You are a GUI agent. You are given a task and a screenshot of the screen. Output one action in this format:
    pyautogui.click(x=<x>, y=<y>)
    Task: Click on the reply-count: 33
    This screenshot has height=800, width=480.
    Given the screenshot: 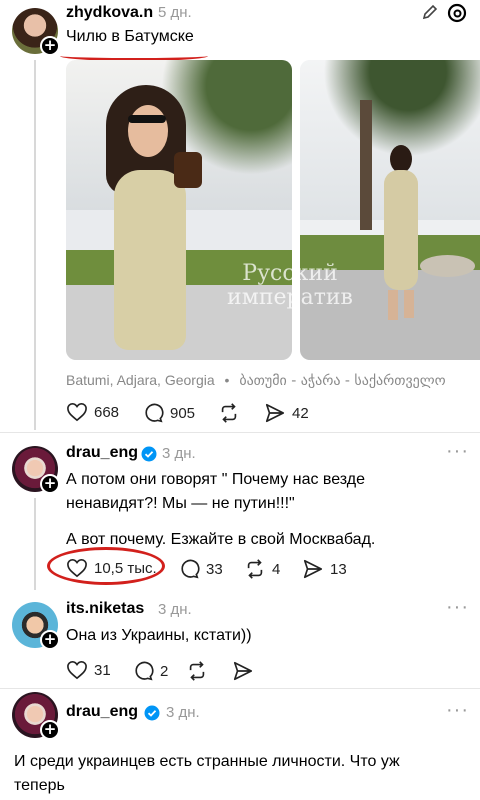 What is the action you would take?
    pyautogui.click(x=214, y=569)
    